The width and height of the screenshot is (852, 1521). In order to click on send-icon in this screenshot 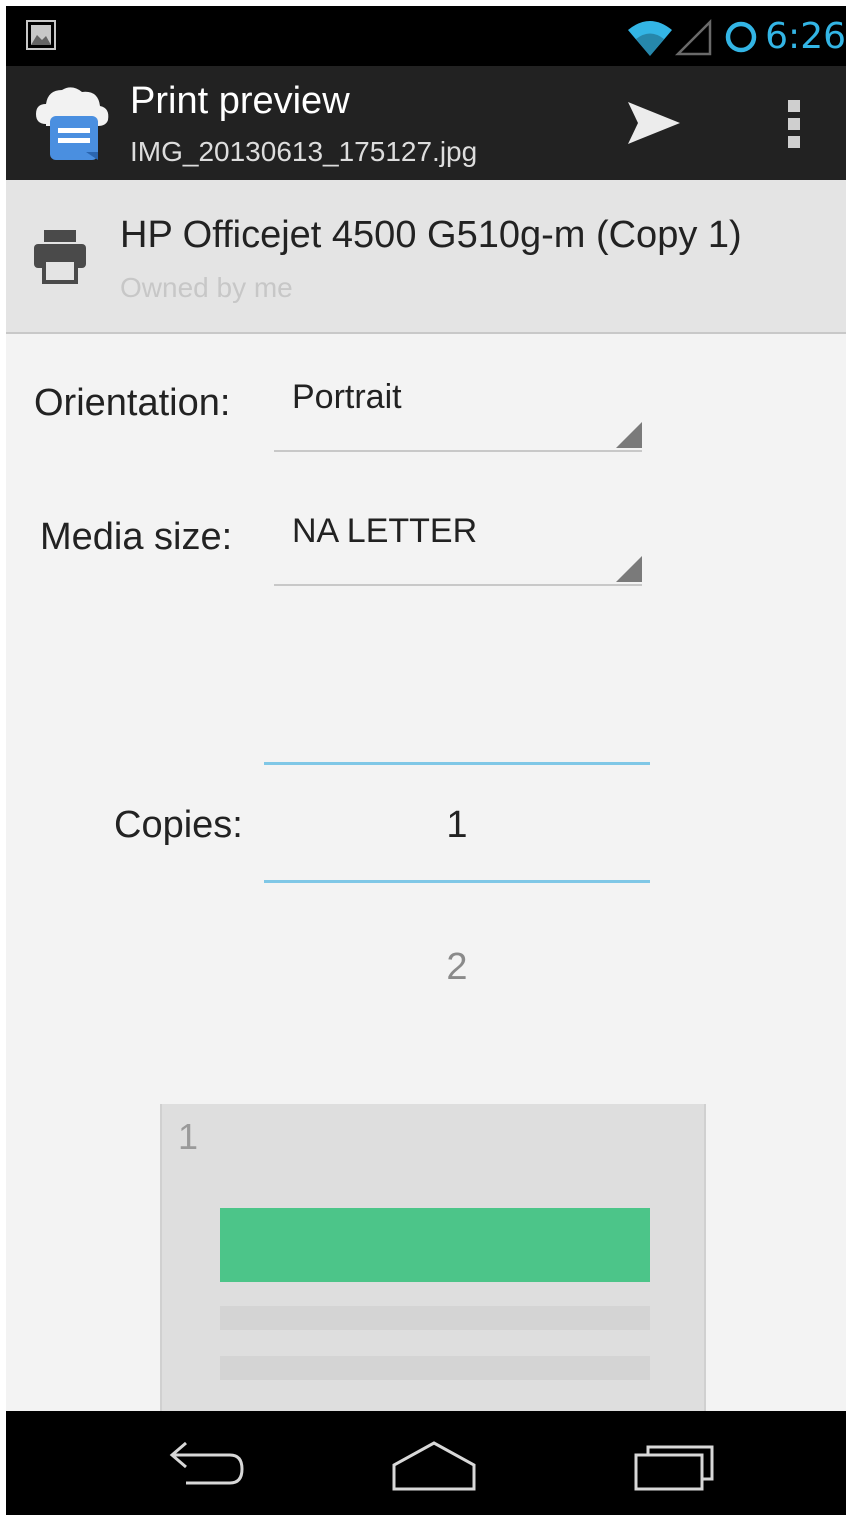, I will do `click(653, 123)`.